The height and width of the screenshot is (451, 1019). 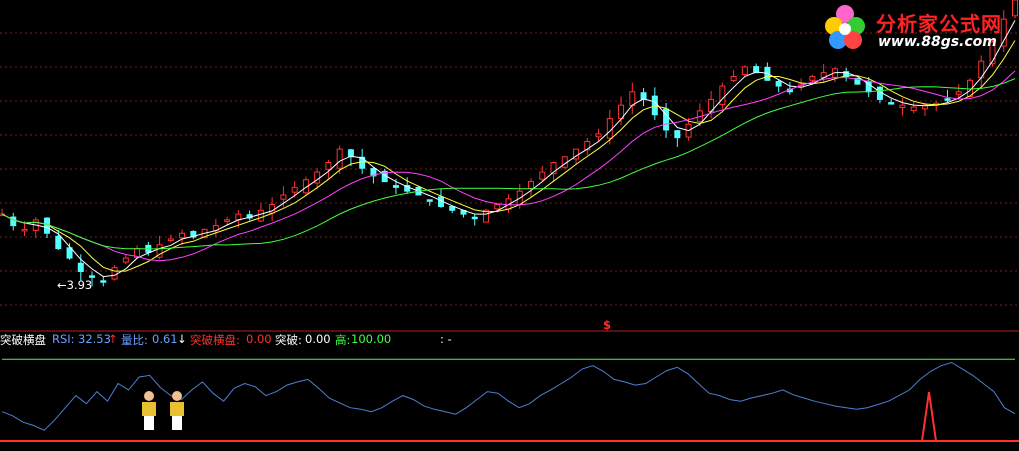 I want to click on breakout-value: 0.00, so click(x=318, y=339).